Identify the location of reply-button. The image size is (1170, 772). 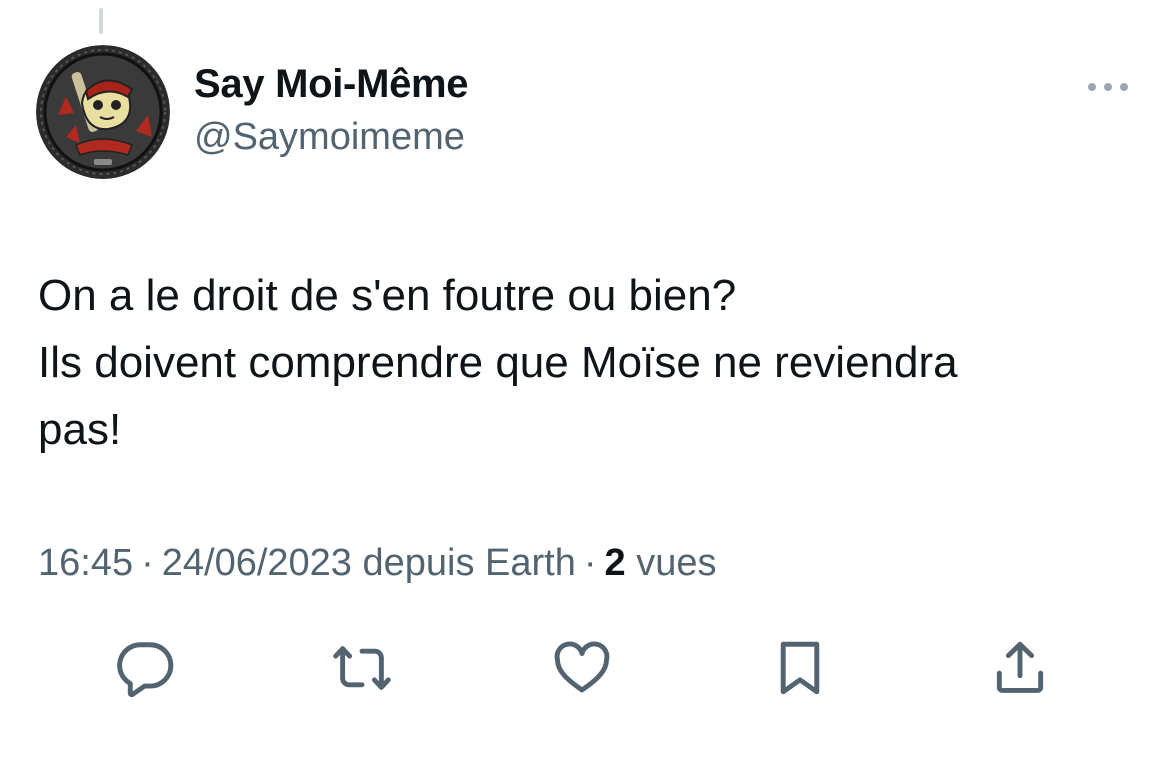
(145, 668).